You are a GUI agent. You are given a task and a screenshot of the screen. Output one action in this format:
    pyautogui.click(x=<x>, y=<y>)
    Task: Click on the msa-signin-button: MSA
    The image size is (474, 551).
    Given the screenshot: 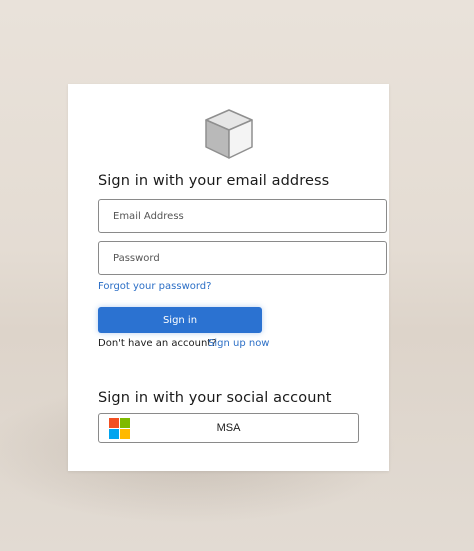 What is the action you would take?
    pyautogui.click(x=228, y=428)
    